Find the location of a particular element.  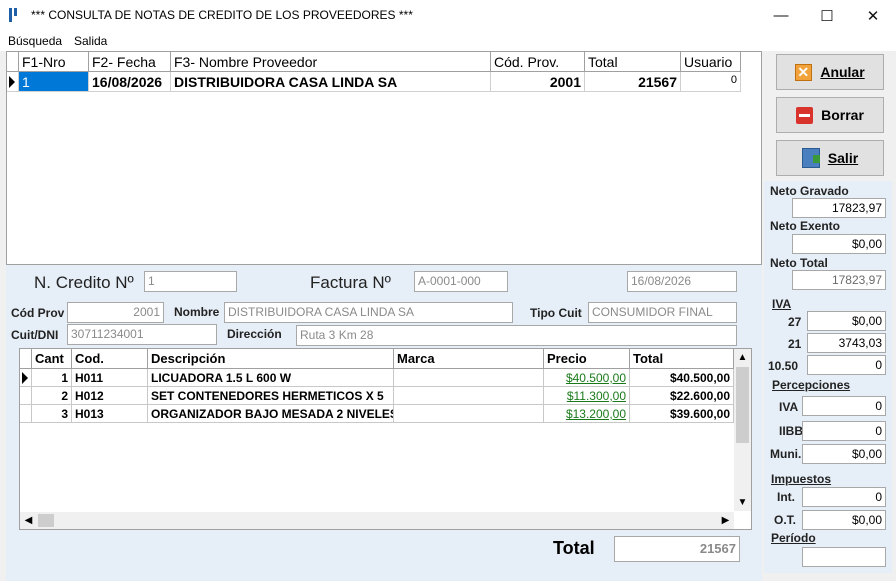

col-header-cod-prov: Cód. Prov. is located at coordinates (538, 62).